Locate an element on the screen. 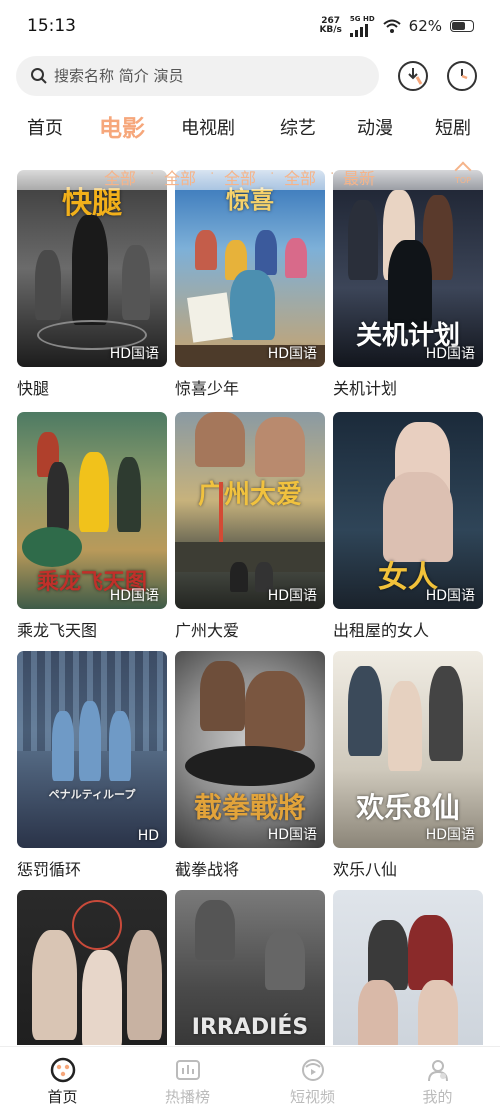  movie-poster: IRRADIÉS is located at coordinates (250, 967).